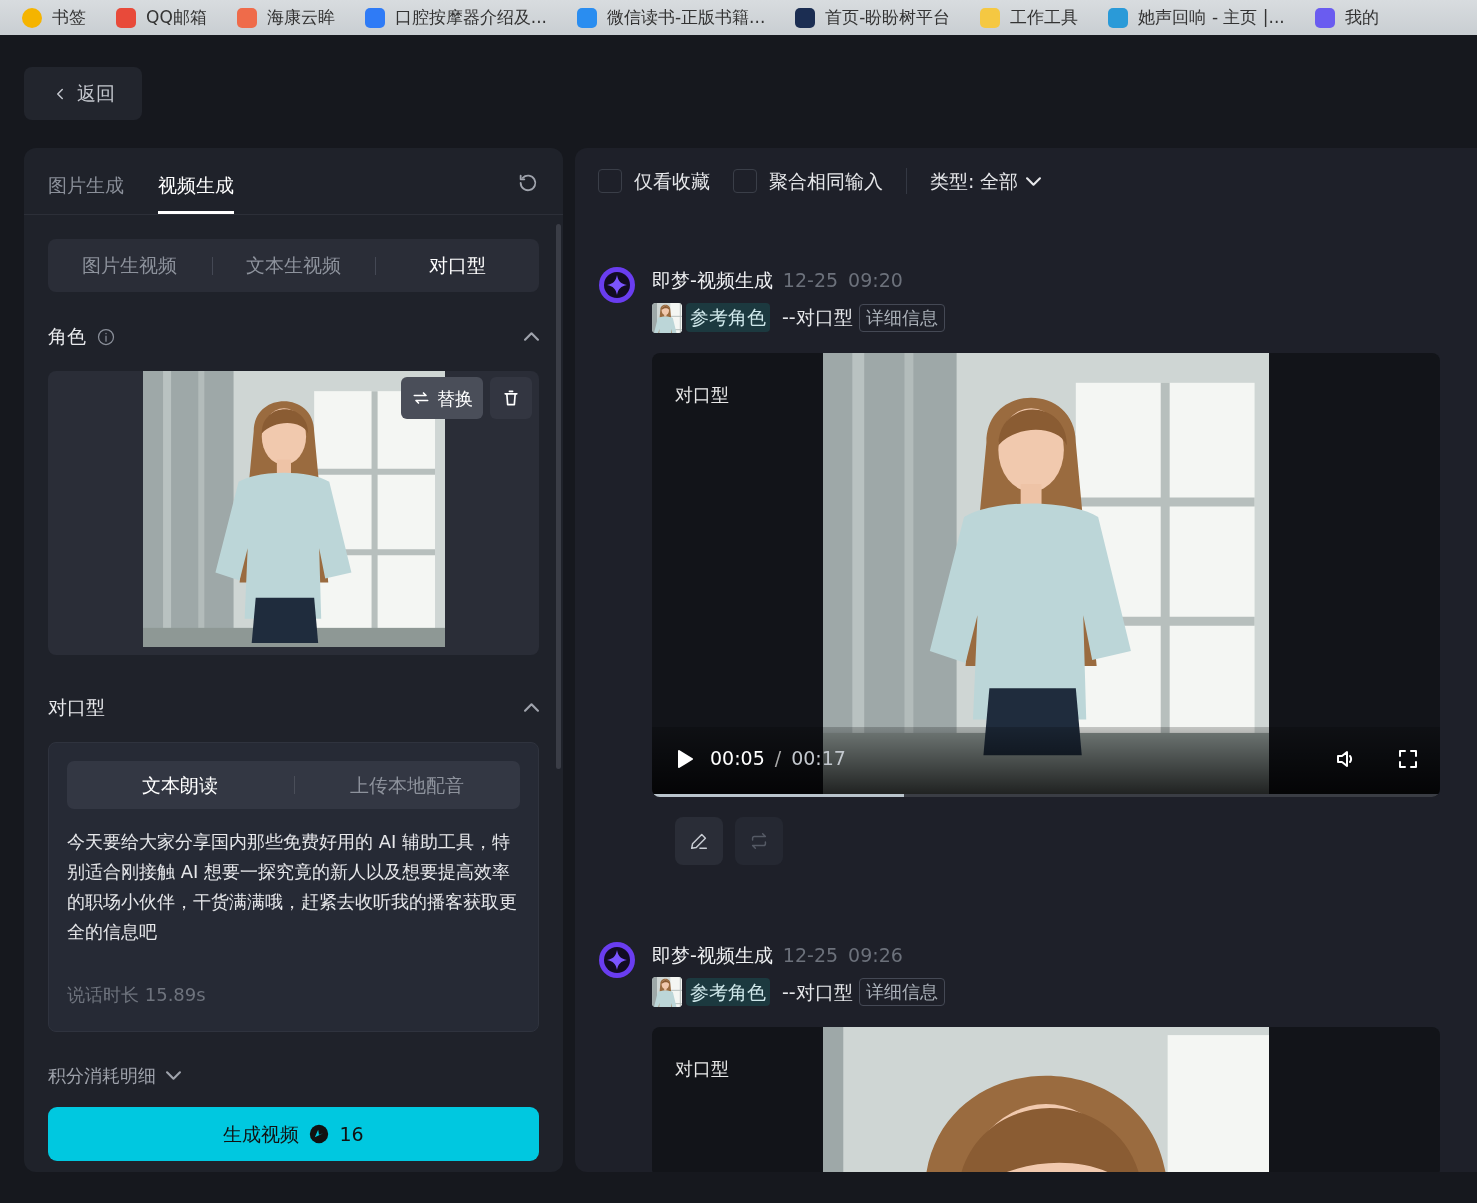 The width and height of the screenshot is (1477, 1203). I want to click on source-tab: 文本朗读, so click(180, 785).